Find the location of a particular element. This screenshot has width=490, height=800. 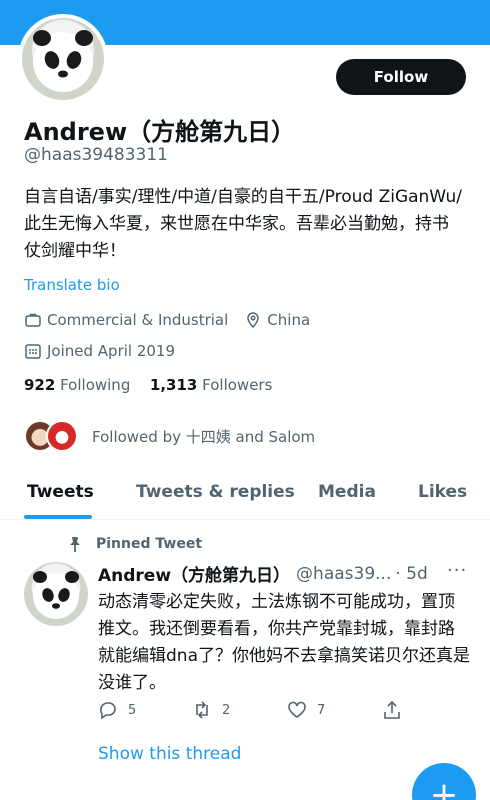

followed-by-text: Followed by 十四姨 and Salom is located at coordinates (204, 436).